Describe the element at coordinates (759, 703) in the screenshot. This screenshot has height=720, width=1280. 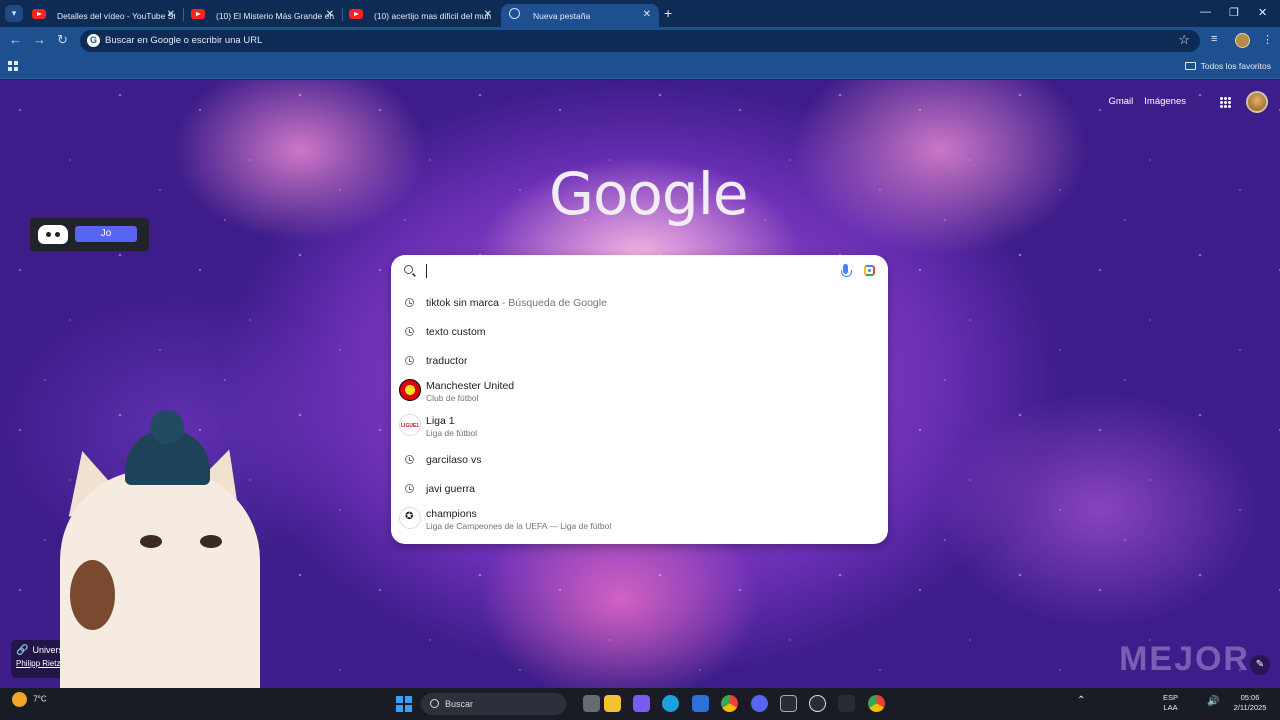
I see `discord-app-icon` at that location.